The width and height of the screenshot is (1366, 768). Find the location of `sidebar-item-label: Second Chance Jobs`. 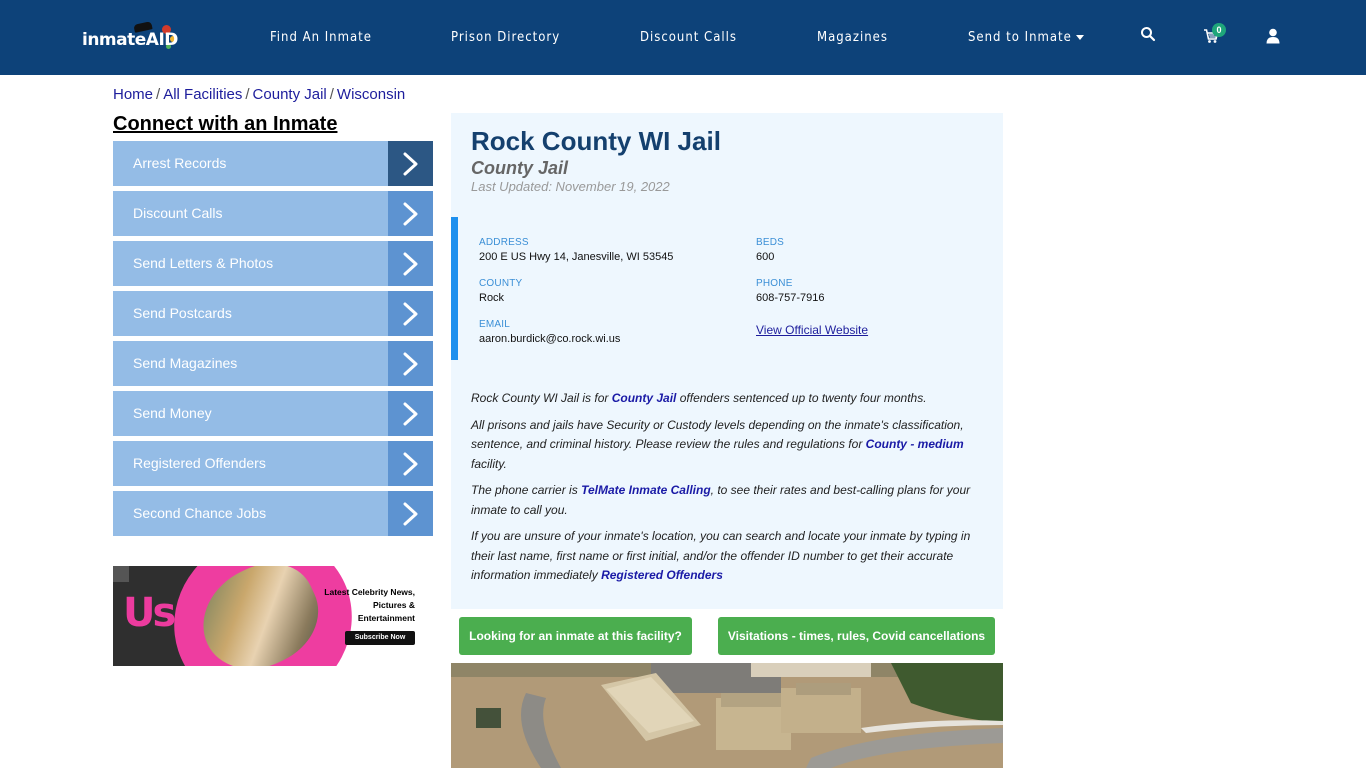

sidebar-item-label: Second Chance Jobs is located at coordinates (200, 513).